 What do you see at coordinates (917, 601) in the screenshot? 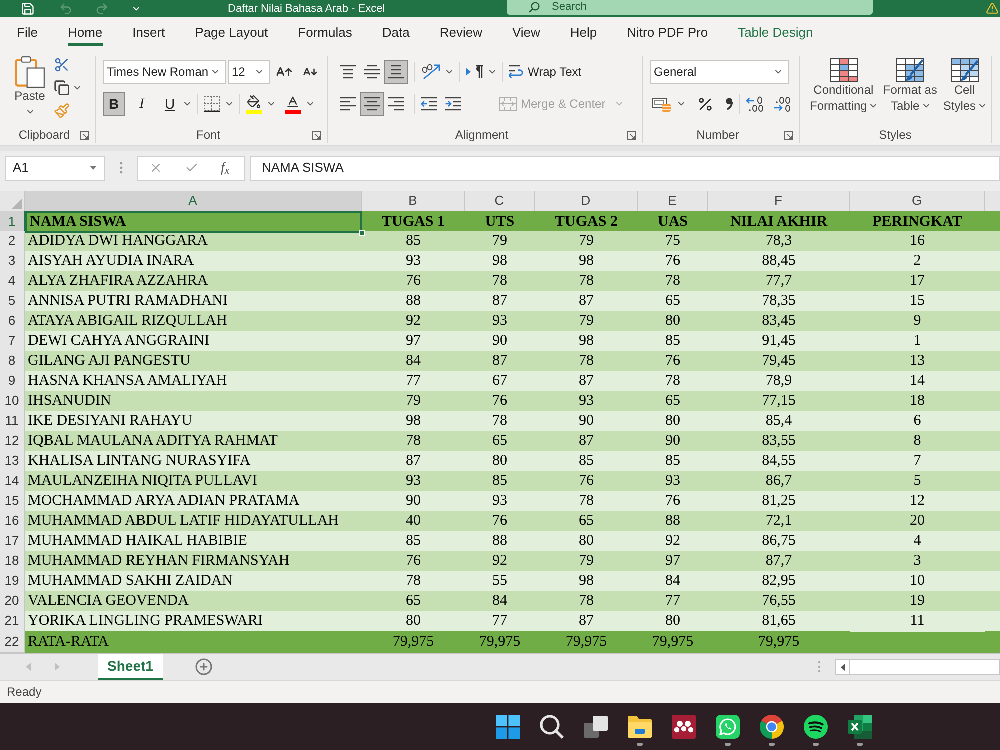
I see `table-cell: 19` at bounding box center [917, 601].